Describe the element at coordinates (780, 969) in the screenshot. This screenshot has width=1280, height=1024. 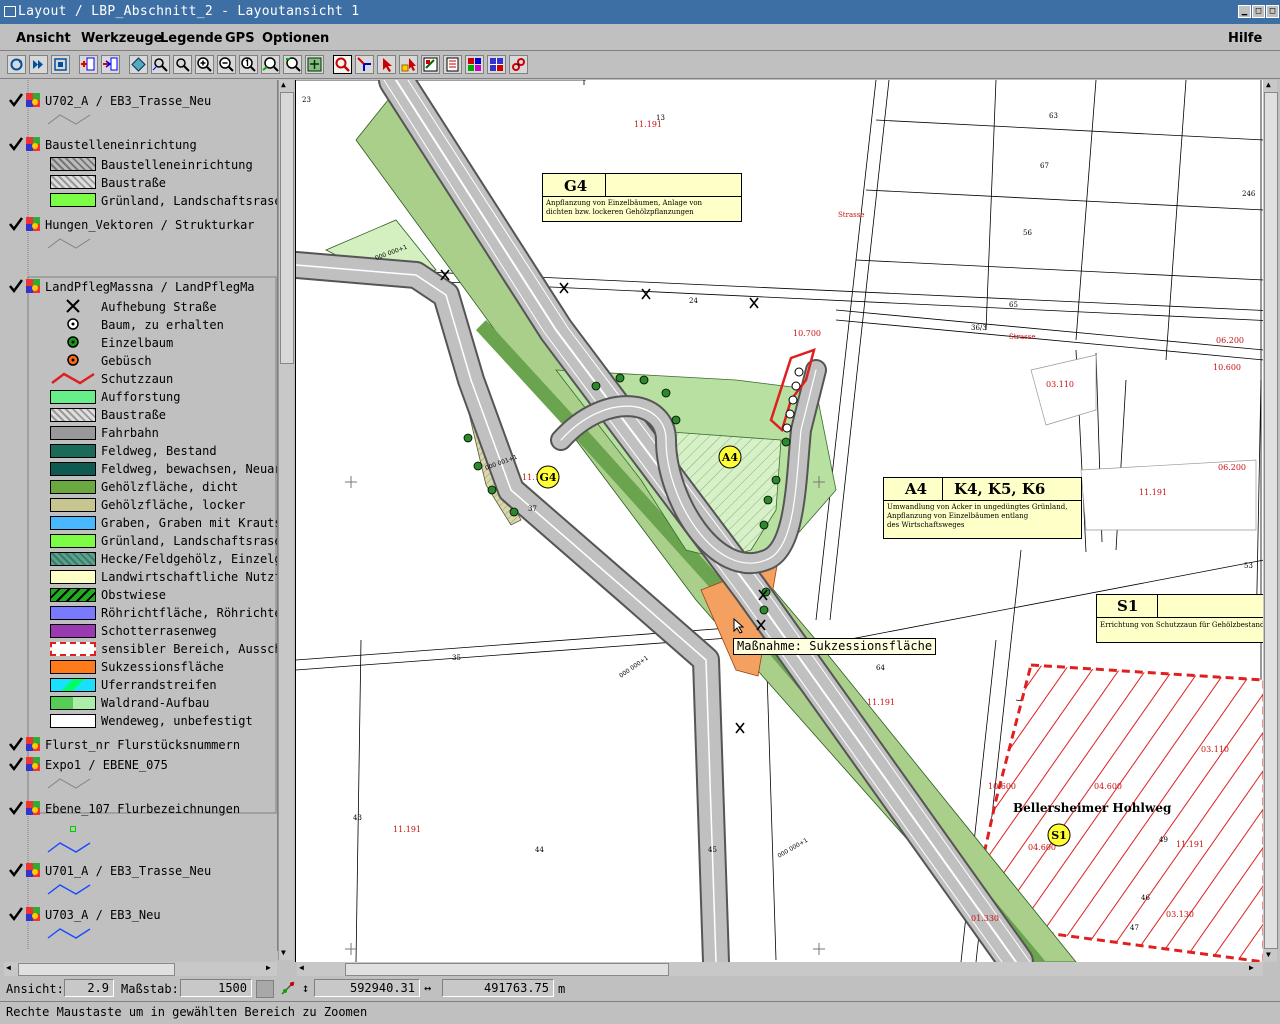
I see `map-horizontal-scrollbar: ◀ ▶` at that location.